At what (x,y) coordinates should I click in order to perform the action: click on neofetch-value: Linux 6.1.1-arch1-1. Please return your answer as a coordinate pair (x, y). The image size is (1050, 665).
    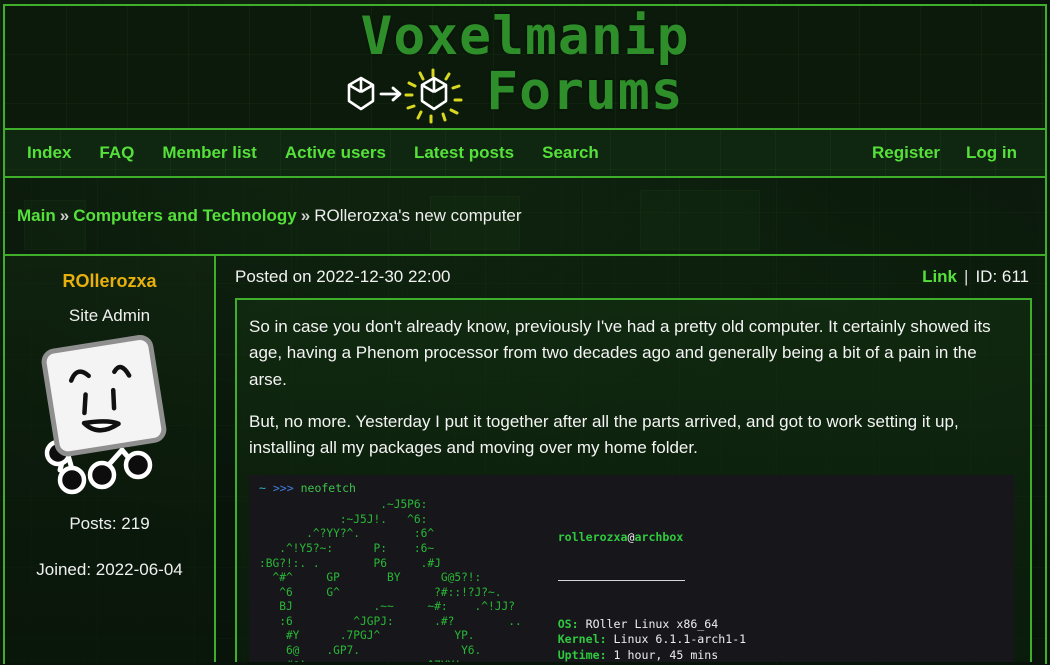
    Looking at the image, I should click on (676, 639).